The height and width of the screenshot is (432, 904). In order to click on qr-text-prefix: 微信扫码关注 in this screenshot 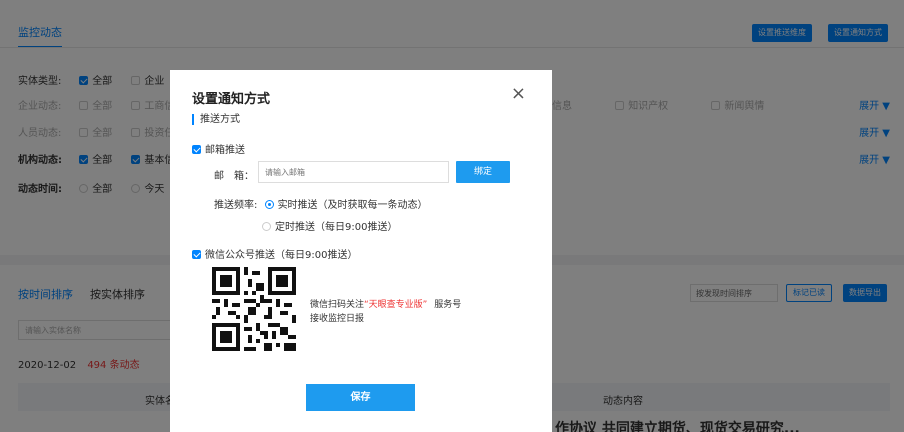, I will do `click(337, 305)`.